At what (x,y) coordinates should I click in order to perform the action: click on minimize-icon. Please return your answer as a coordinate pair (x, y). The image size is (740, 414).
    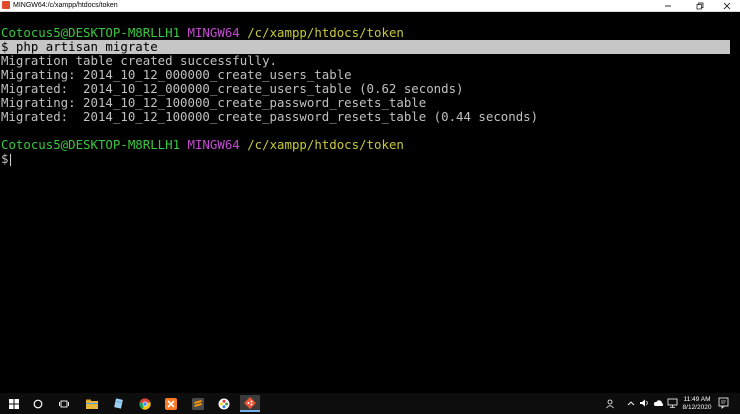
    Looking at the image, I should click on (668, 5).